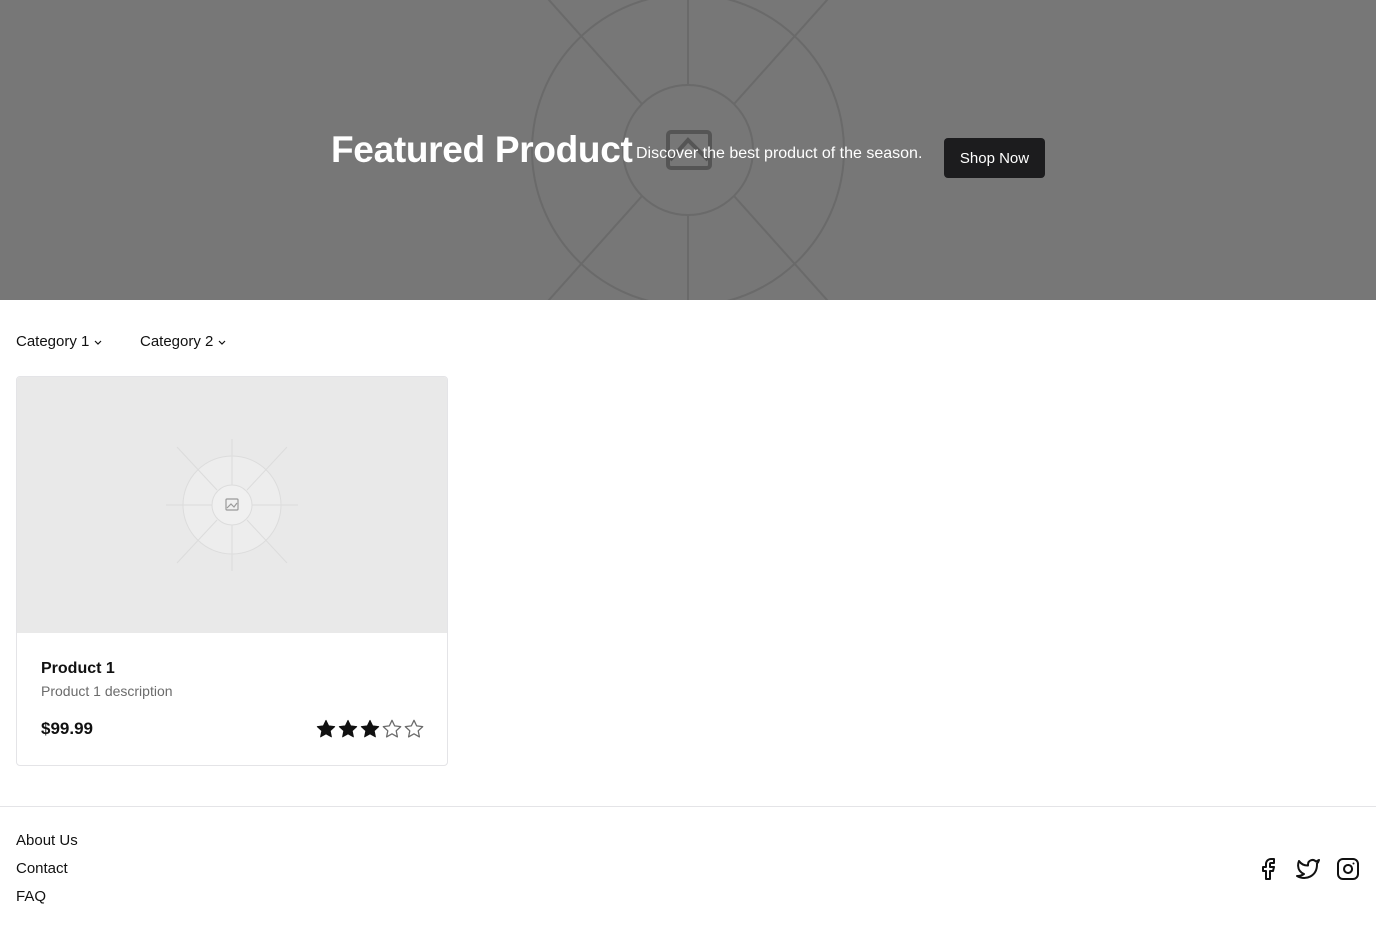  I want to click on footer-link-faq: FAQ, so click(31, 896).